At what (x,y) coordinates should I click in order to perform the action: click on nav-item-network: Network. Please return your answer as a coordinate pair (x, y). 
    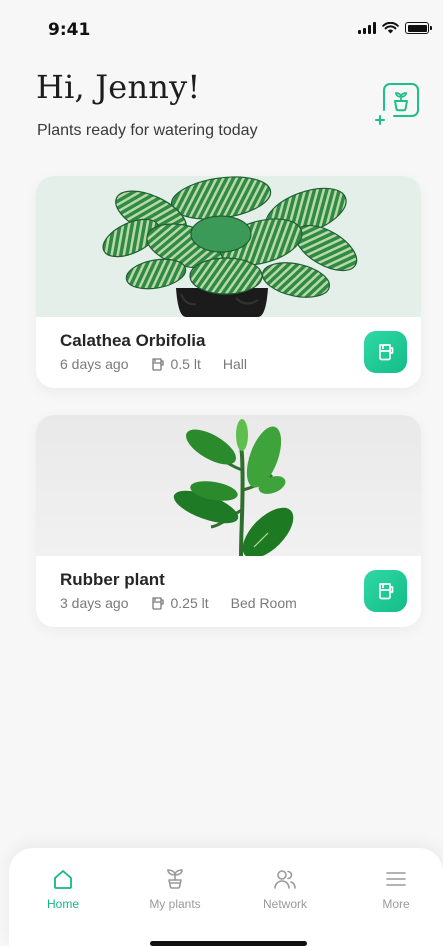
    Looking at the image, I should click on (285, 889).